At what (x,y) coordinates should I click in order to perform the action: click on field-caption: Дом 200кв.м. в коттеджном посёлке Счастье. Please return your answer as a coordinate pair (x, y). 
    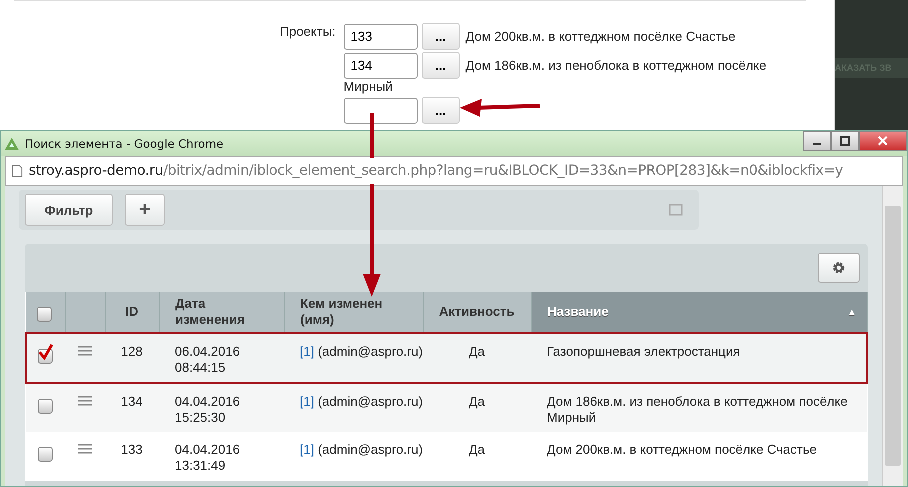
    Looking at the image, I should click on (601, 36).